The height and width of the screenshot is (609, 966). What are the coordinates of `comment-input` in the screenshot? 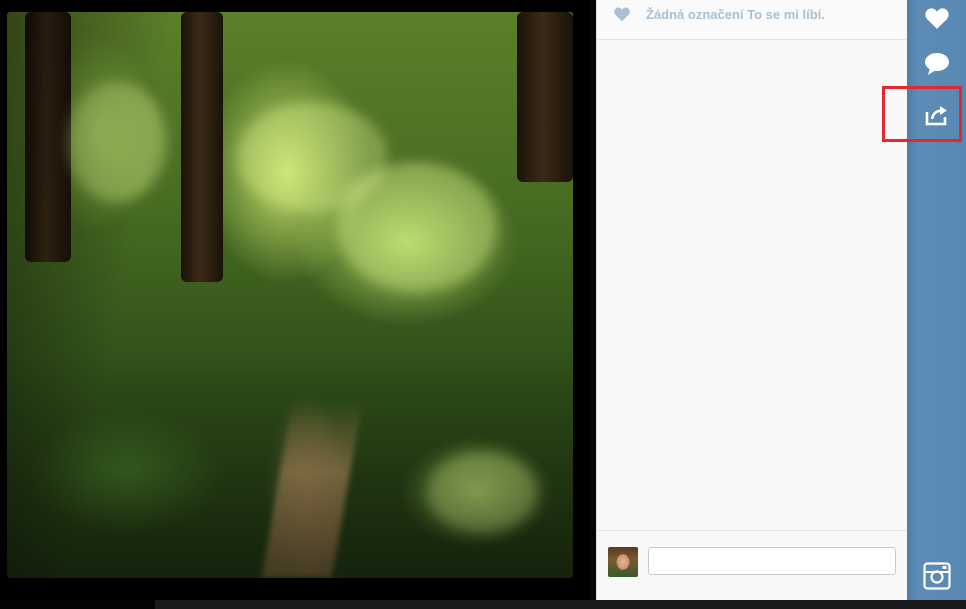 It's located at (772, 561).